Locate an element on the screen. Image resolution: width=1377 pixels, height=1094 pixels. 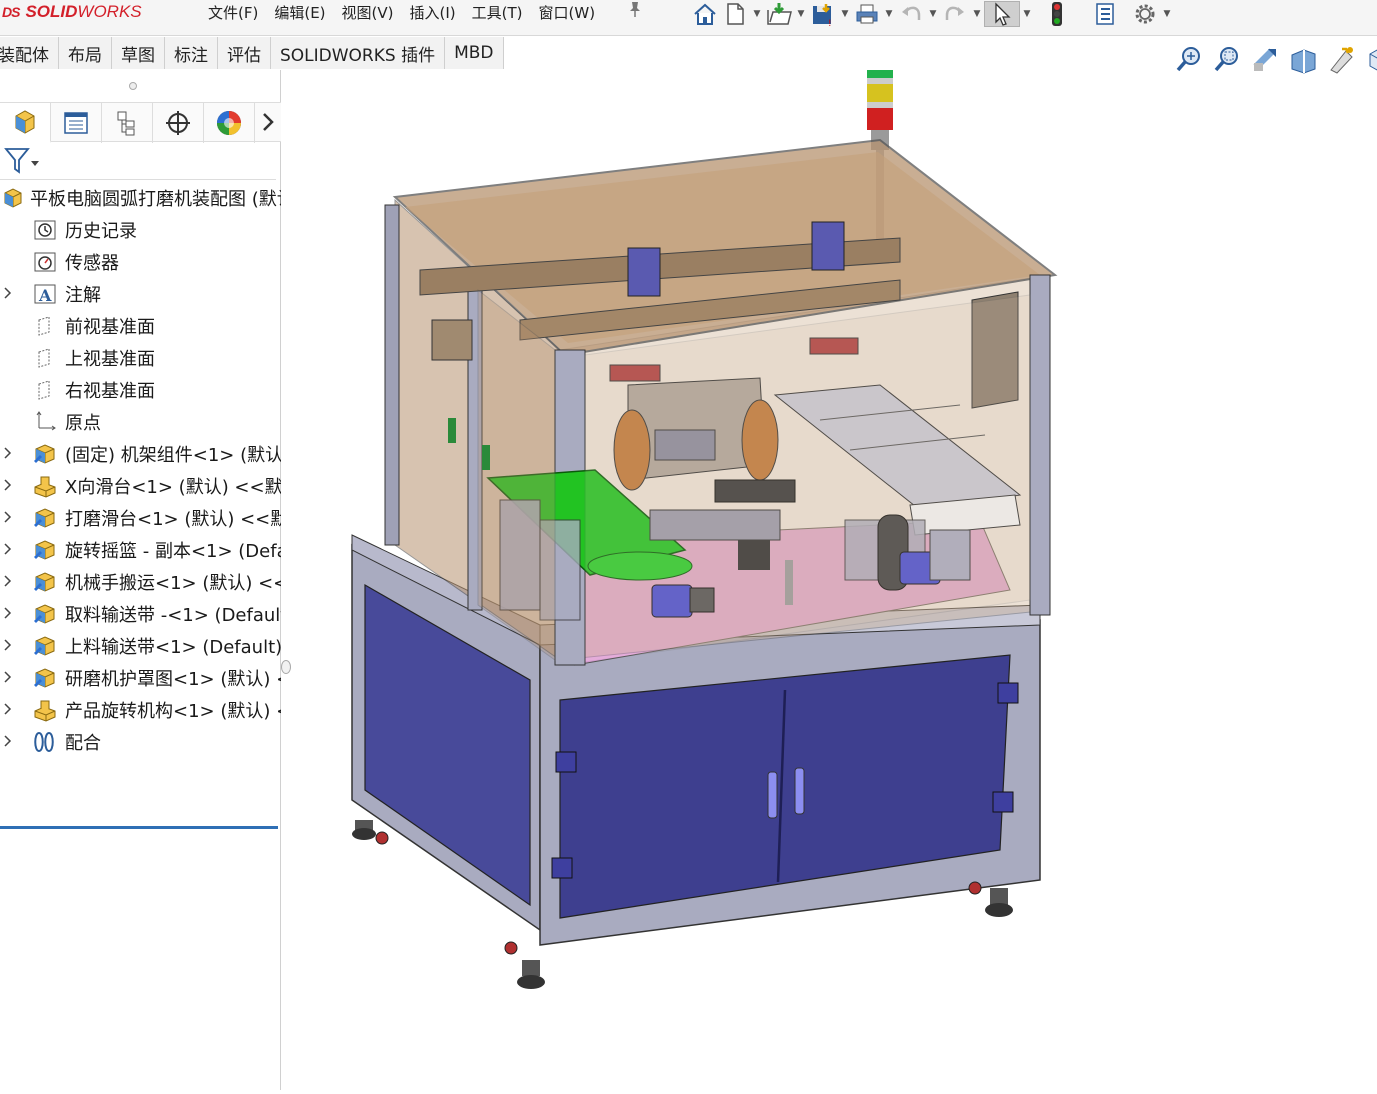
sensor-icon is located at coordinates (45, 262).